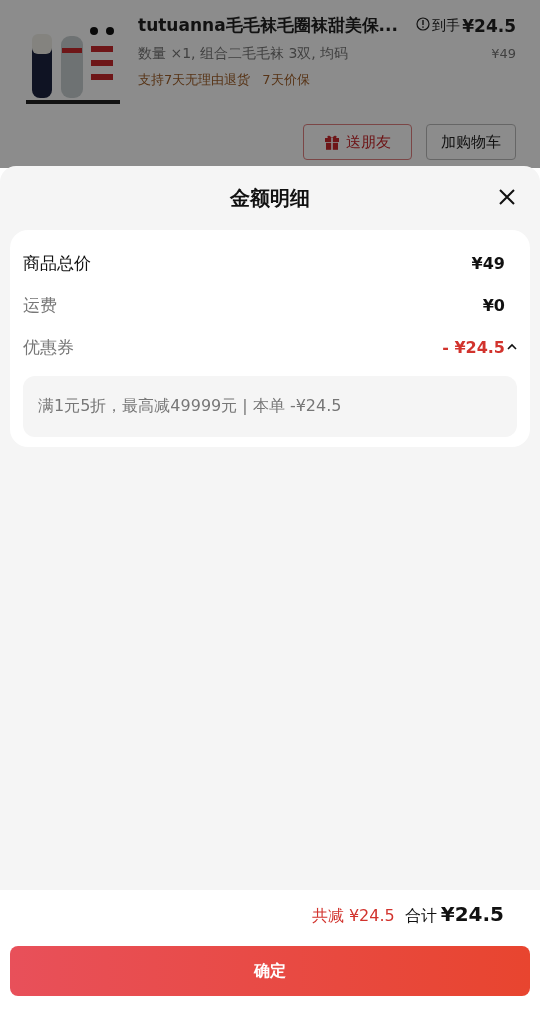  Describe the element at coordinates (512, 347) in the screenshot. I see `caret-icon` at that location.